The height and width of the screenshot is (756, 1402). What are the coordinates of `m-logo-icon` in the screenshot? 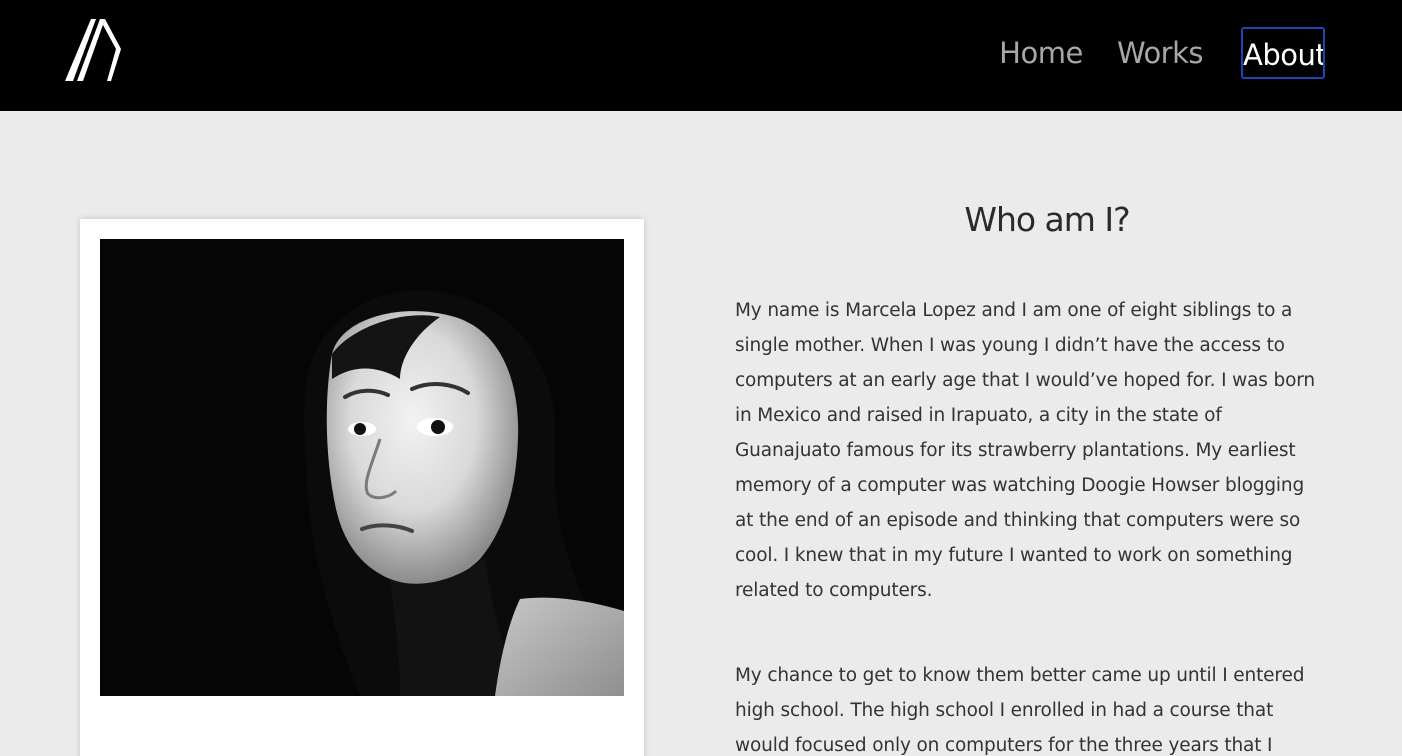 It's located at (93, 50).